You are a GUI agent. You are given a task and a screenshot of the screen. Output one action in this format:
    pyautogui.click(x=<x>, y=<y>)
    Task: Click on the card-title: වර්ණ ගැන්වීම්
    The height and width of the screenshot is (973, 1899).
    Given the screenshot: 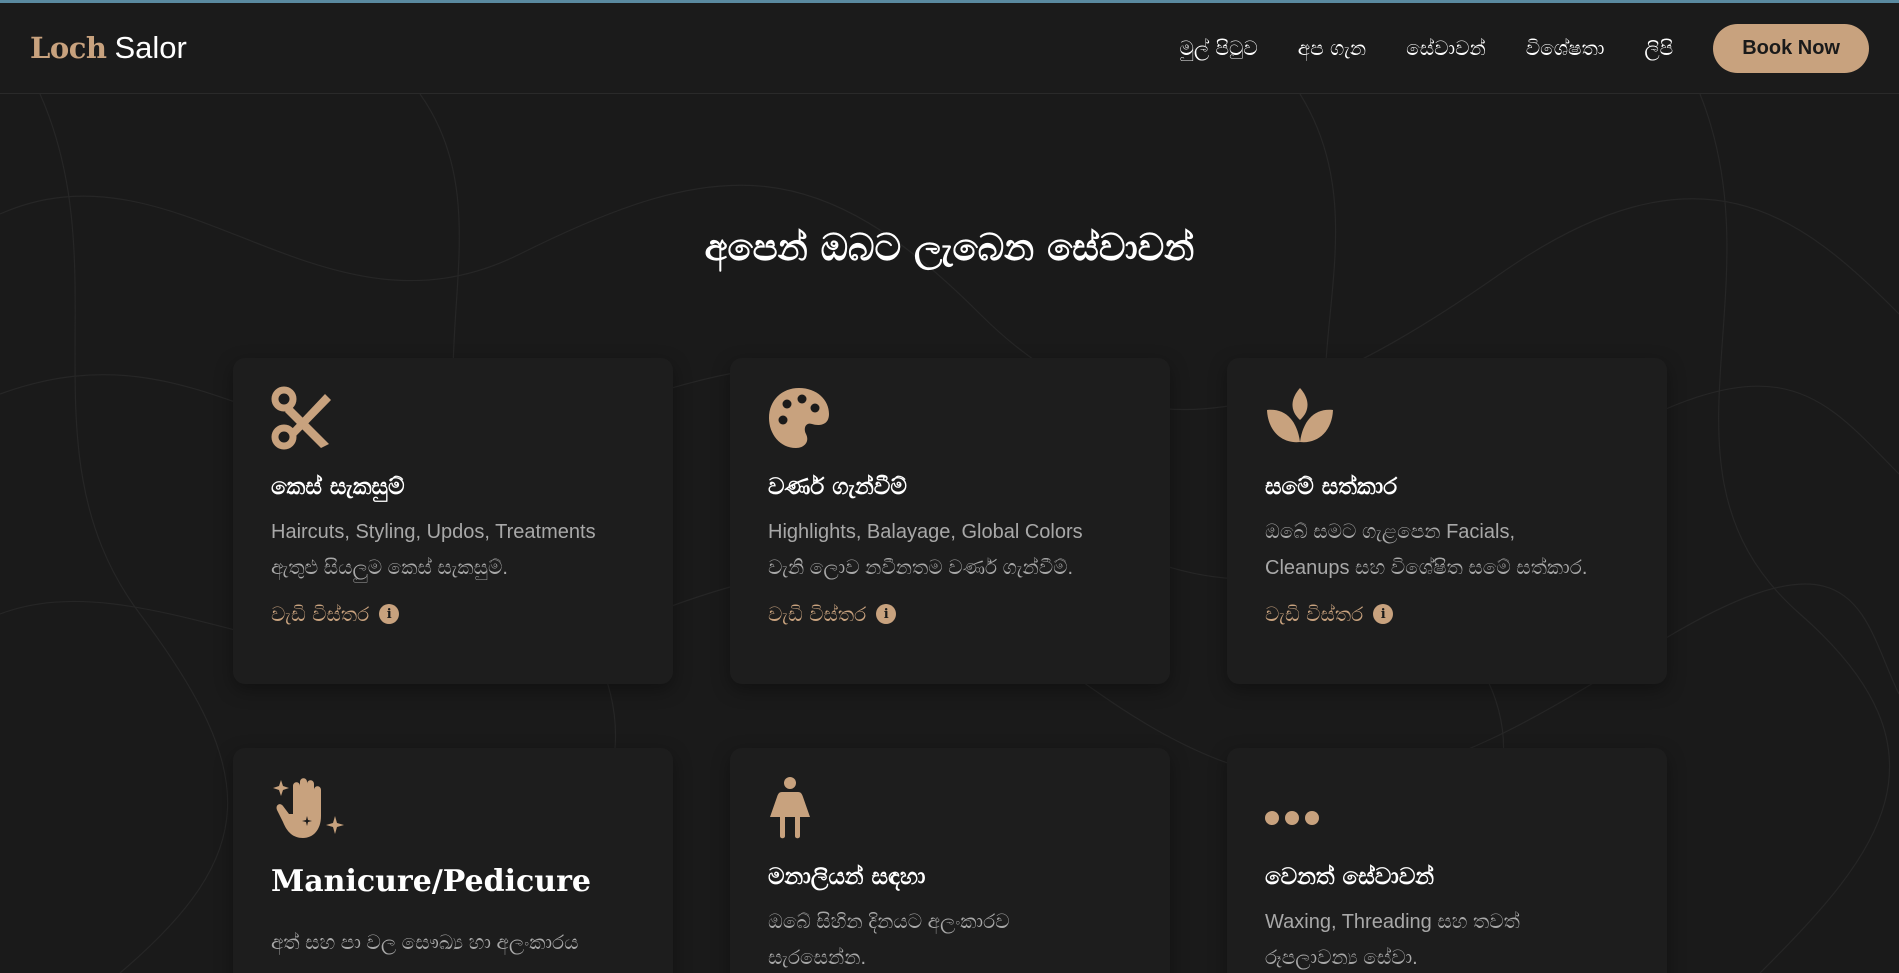 What is the action you would take?
    pyautogui.click(x=837, y=487)
    